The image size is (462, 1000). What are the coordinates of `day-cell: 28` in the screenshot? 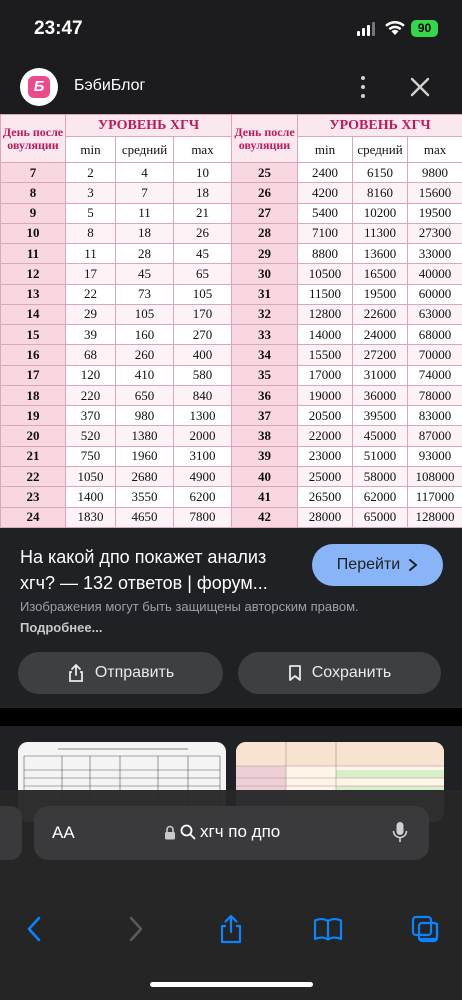 It's located at (265, 233).